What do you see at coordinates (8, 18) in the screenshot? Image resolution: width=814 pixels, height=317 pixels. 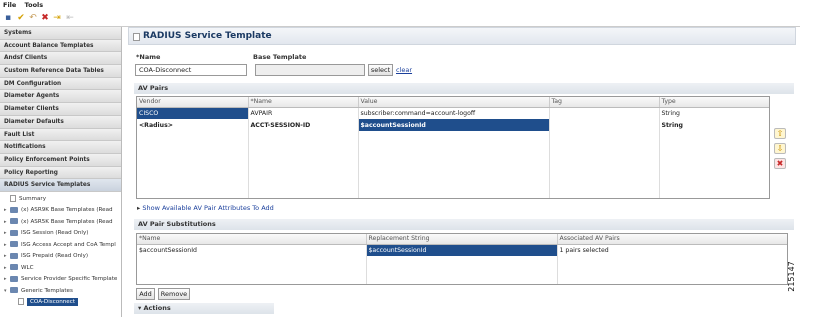 I see `save-icon: ▪` at bounding box center [8, 18].